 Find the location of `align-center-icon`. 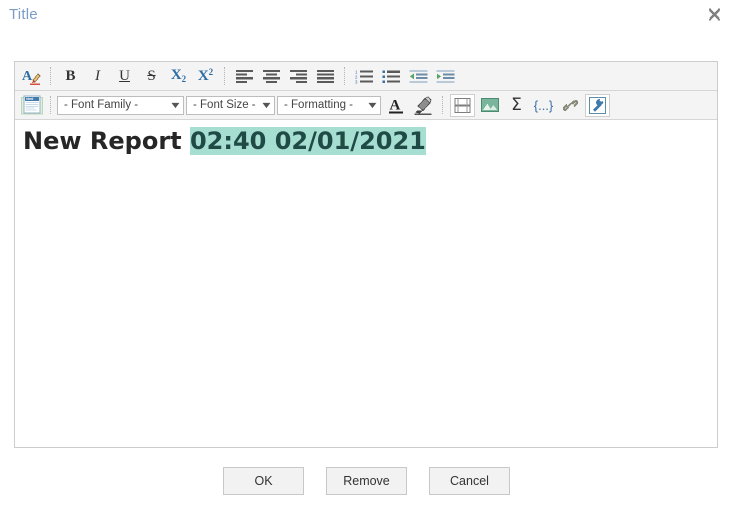

align-center-icon is located at coordinates (271, 76).